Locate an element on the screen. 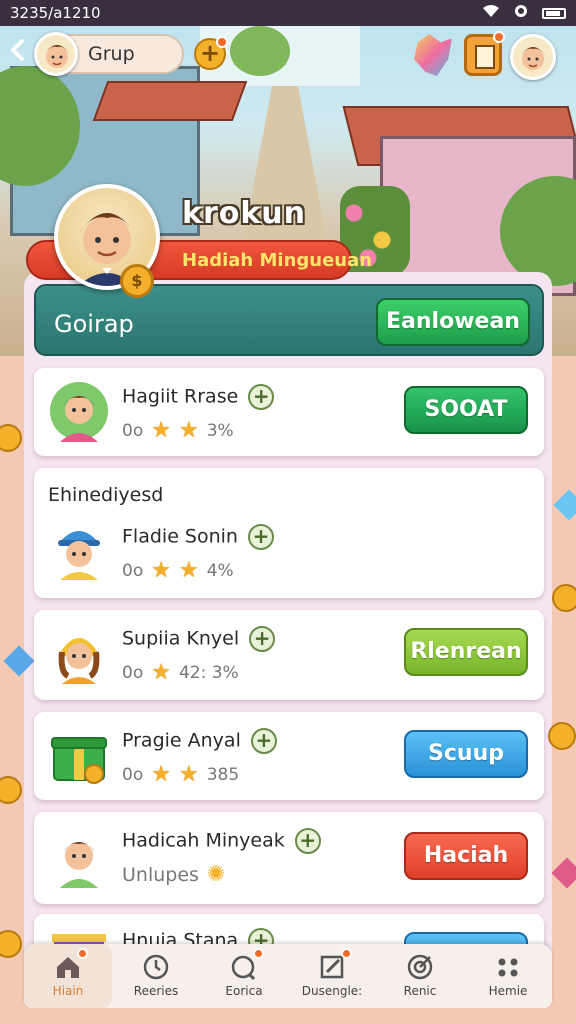 This screenshot has height=1024, width=576. member-stats: 0o ★ ★ 3% is located at coordinates (178, 430).